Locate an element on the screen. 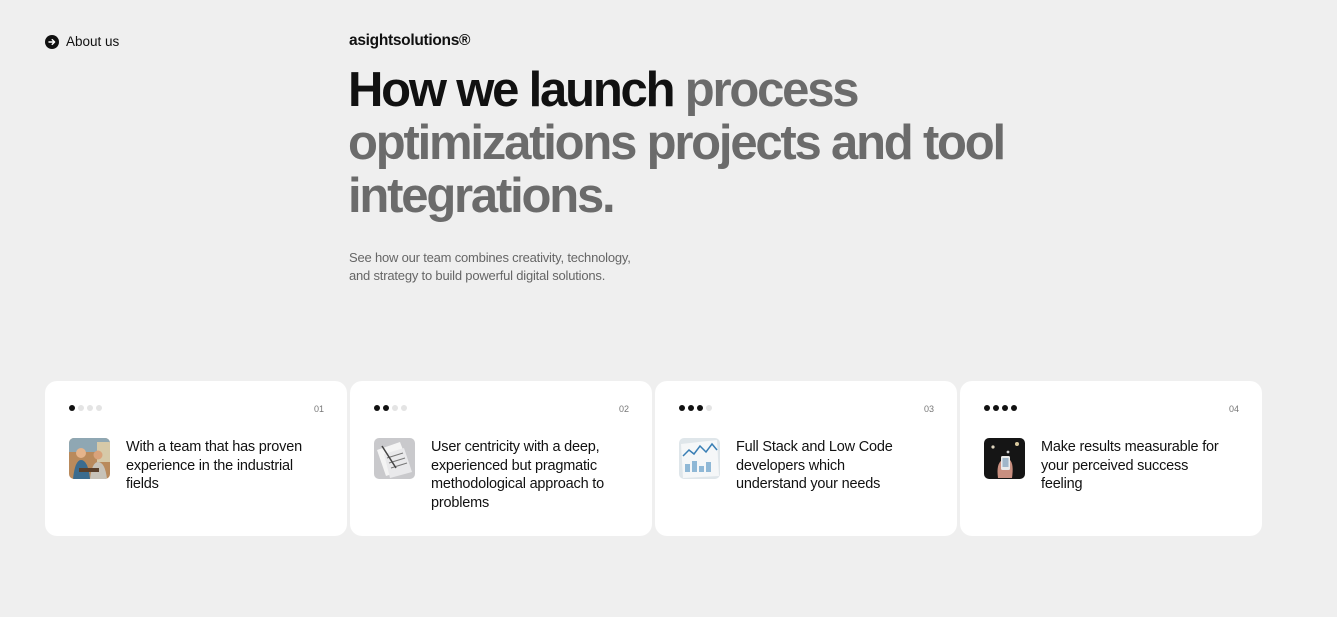 The height and width of the screenshot is (617, 1337). title-dark-part: How we launch is located at coordinates (512, 90).